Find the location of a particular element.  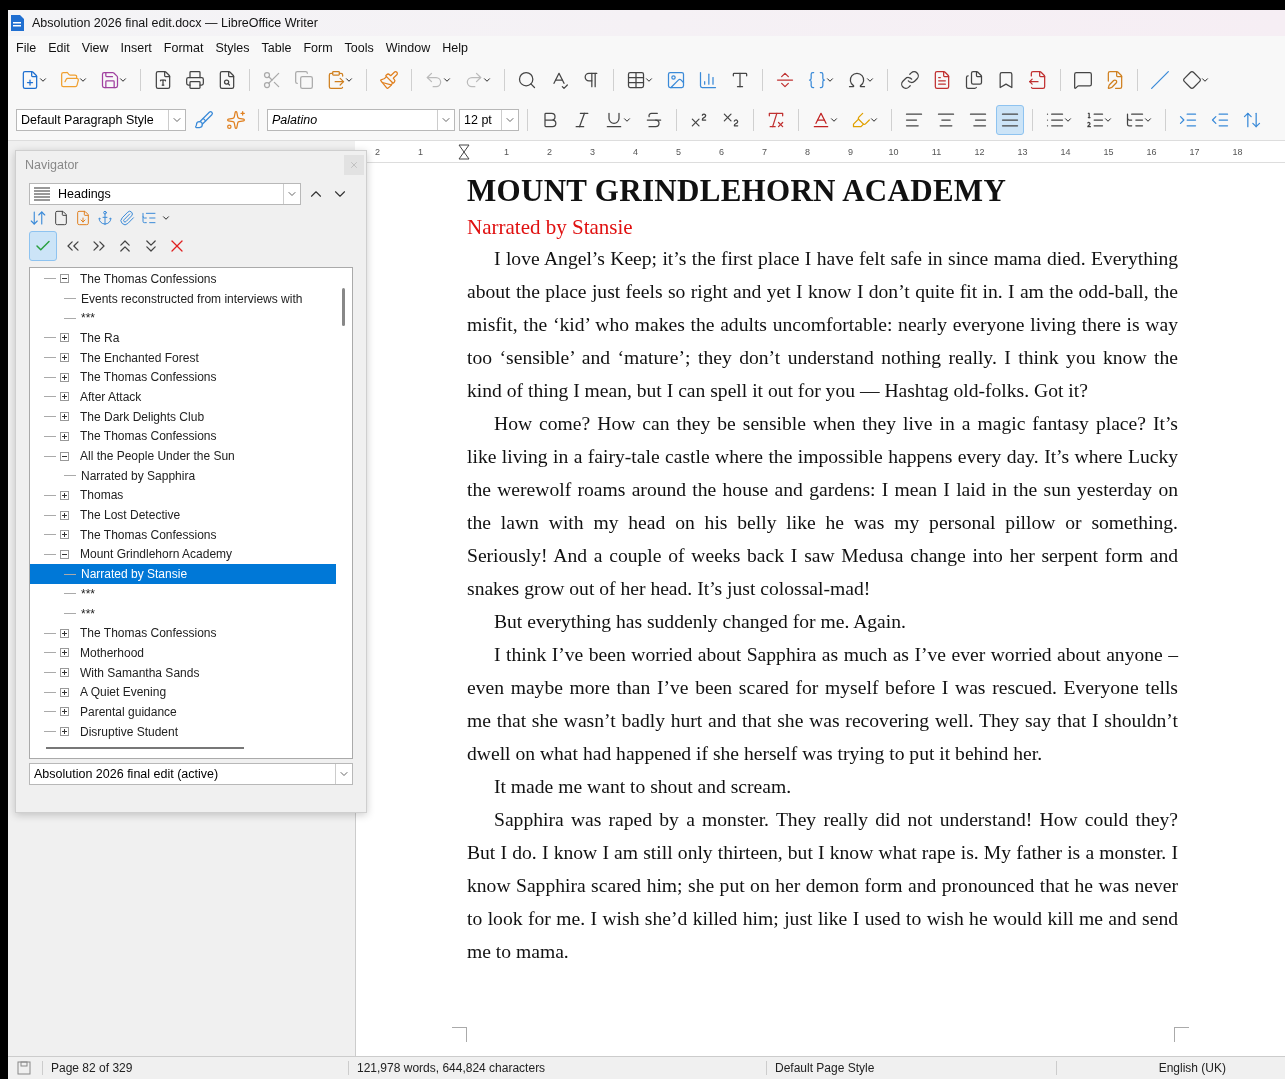

tree-item: Narrated by Stansie is located at coordinates (183, 574).